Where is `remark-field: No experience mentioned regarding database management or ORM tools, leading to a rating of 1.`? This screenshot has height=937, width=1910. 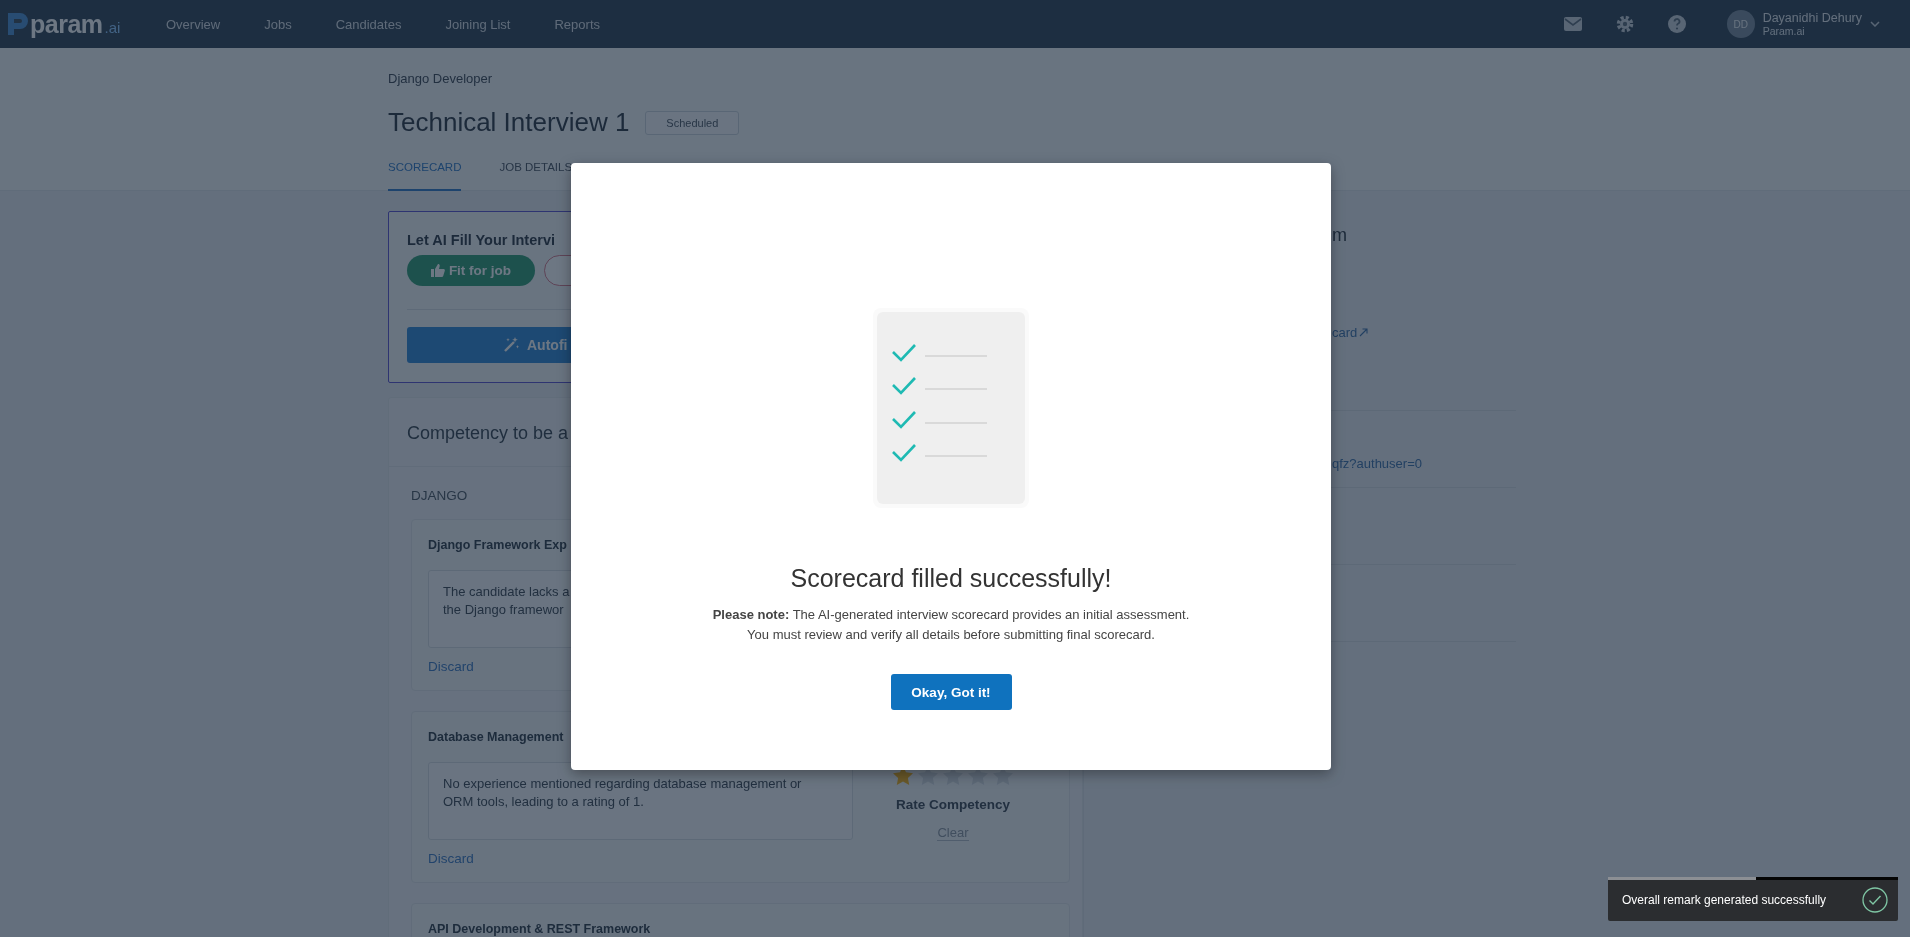
remark-field: No experience mentioned regarding database management or ORM tools, leading to a rating of 1. is located at coordinates (640, 801).